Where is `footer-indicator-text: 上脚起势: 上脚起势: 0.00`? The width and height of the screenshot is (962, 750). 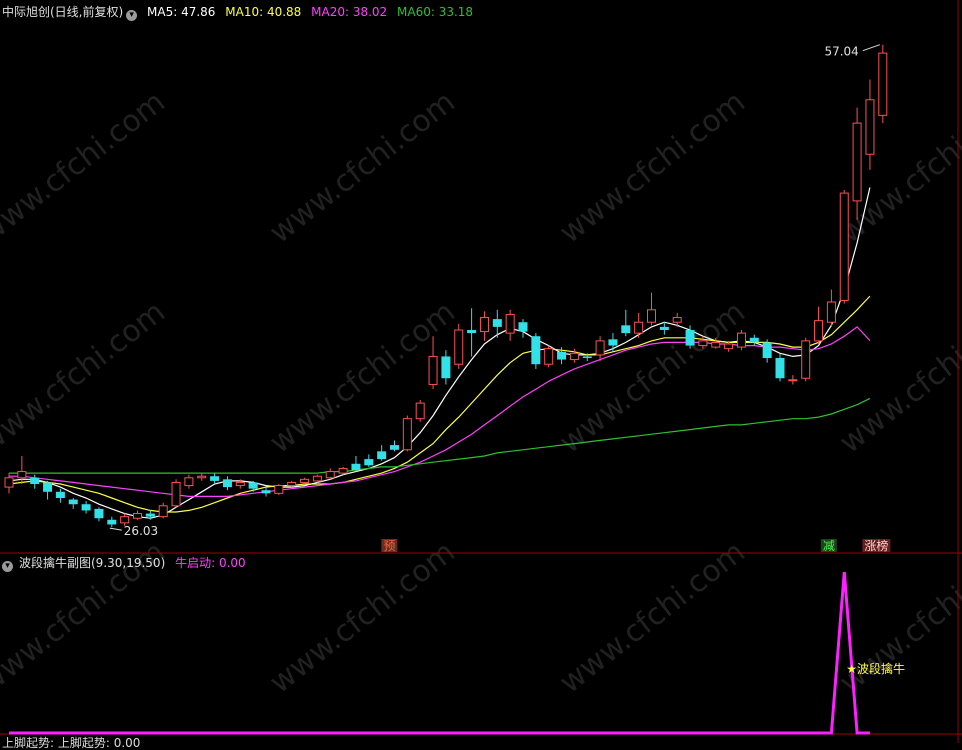
footer-indicator-text: 上脚起势: 上脚起势: 0.00 is located at coordinates (71, 743).